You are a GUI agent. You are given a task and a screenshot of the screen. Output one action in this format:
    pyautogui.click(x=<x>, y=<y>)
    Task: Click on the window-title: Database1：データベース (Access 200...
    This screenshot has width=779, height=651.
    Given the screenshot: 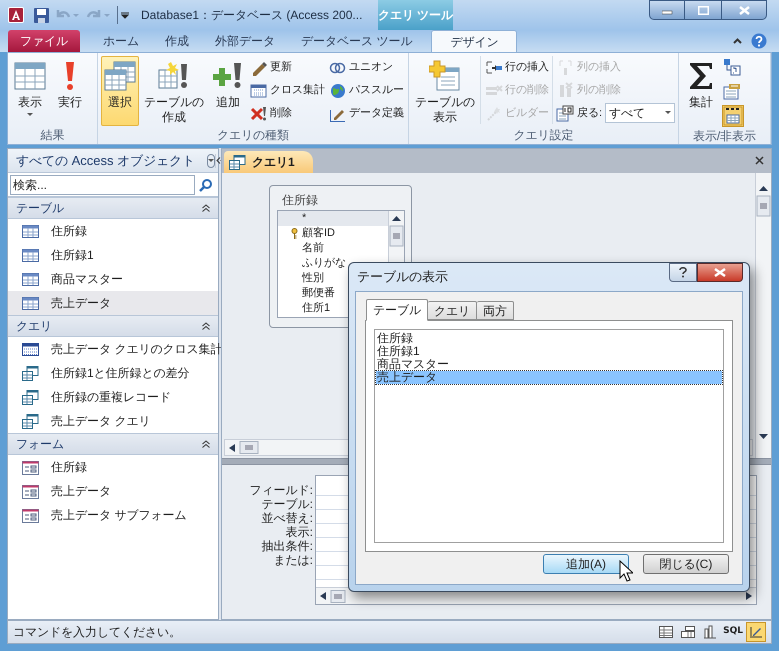 What is the action you would take?
    pyautogui.click(x=251, y=15)
    